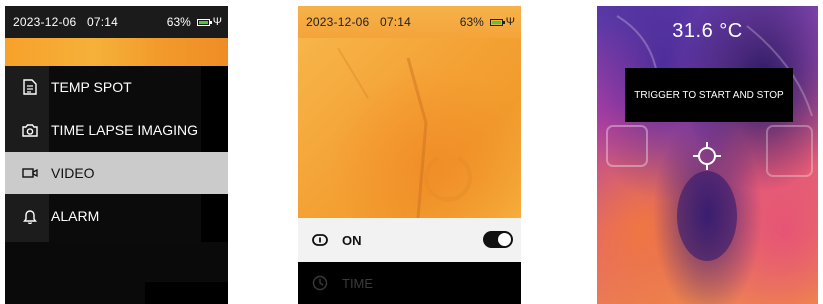  I want to click on setting-label: ON, so click(352, 240).